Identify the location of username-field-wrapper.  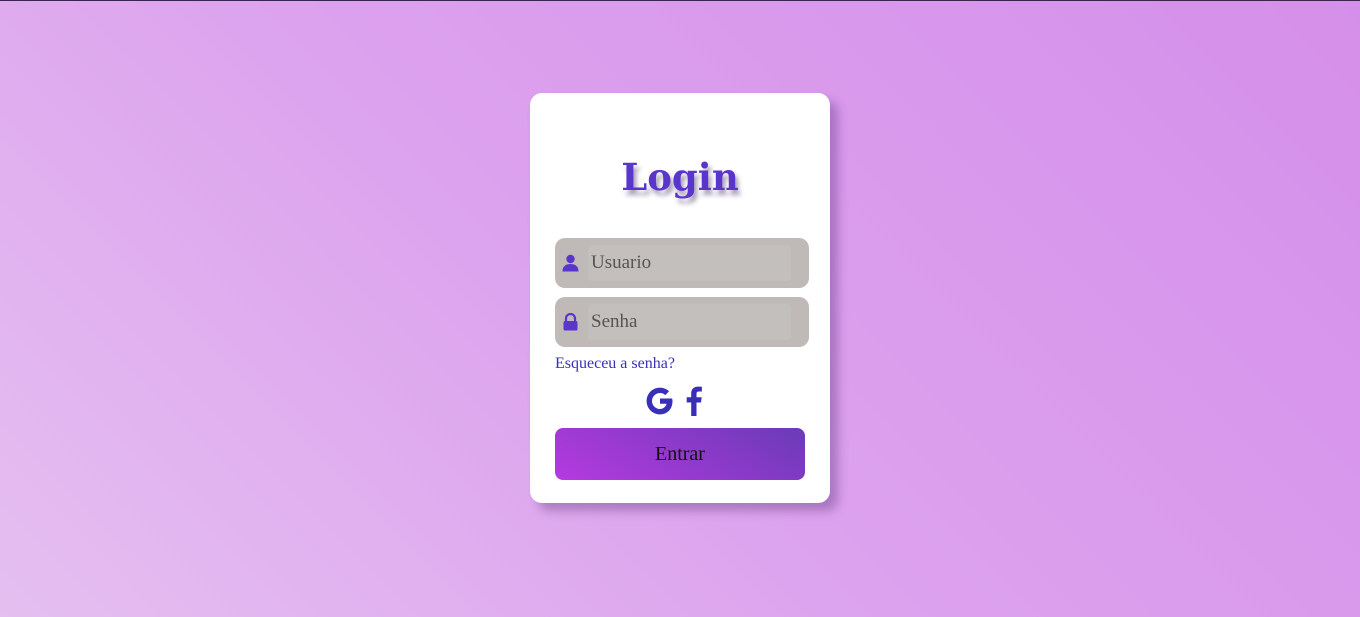
(682, 263).